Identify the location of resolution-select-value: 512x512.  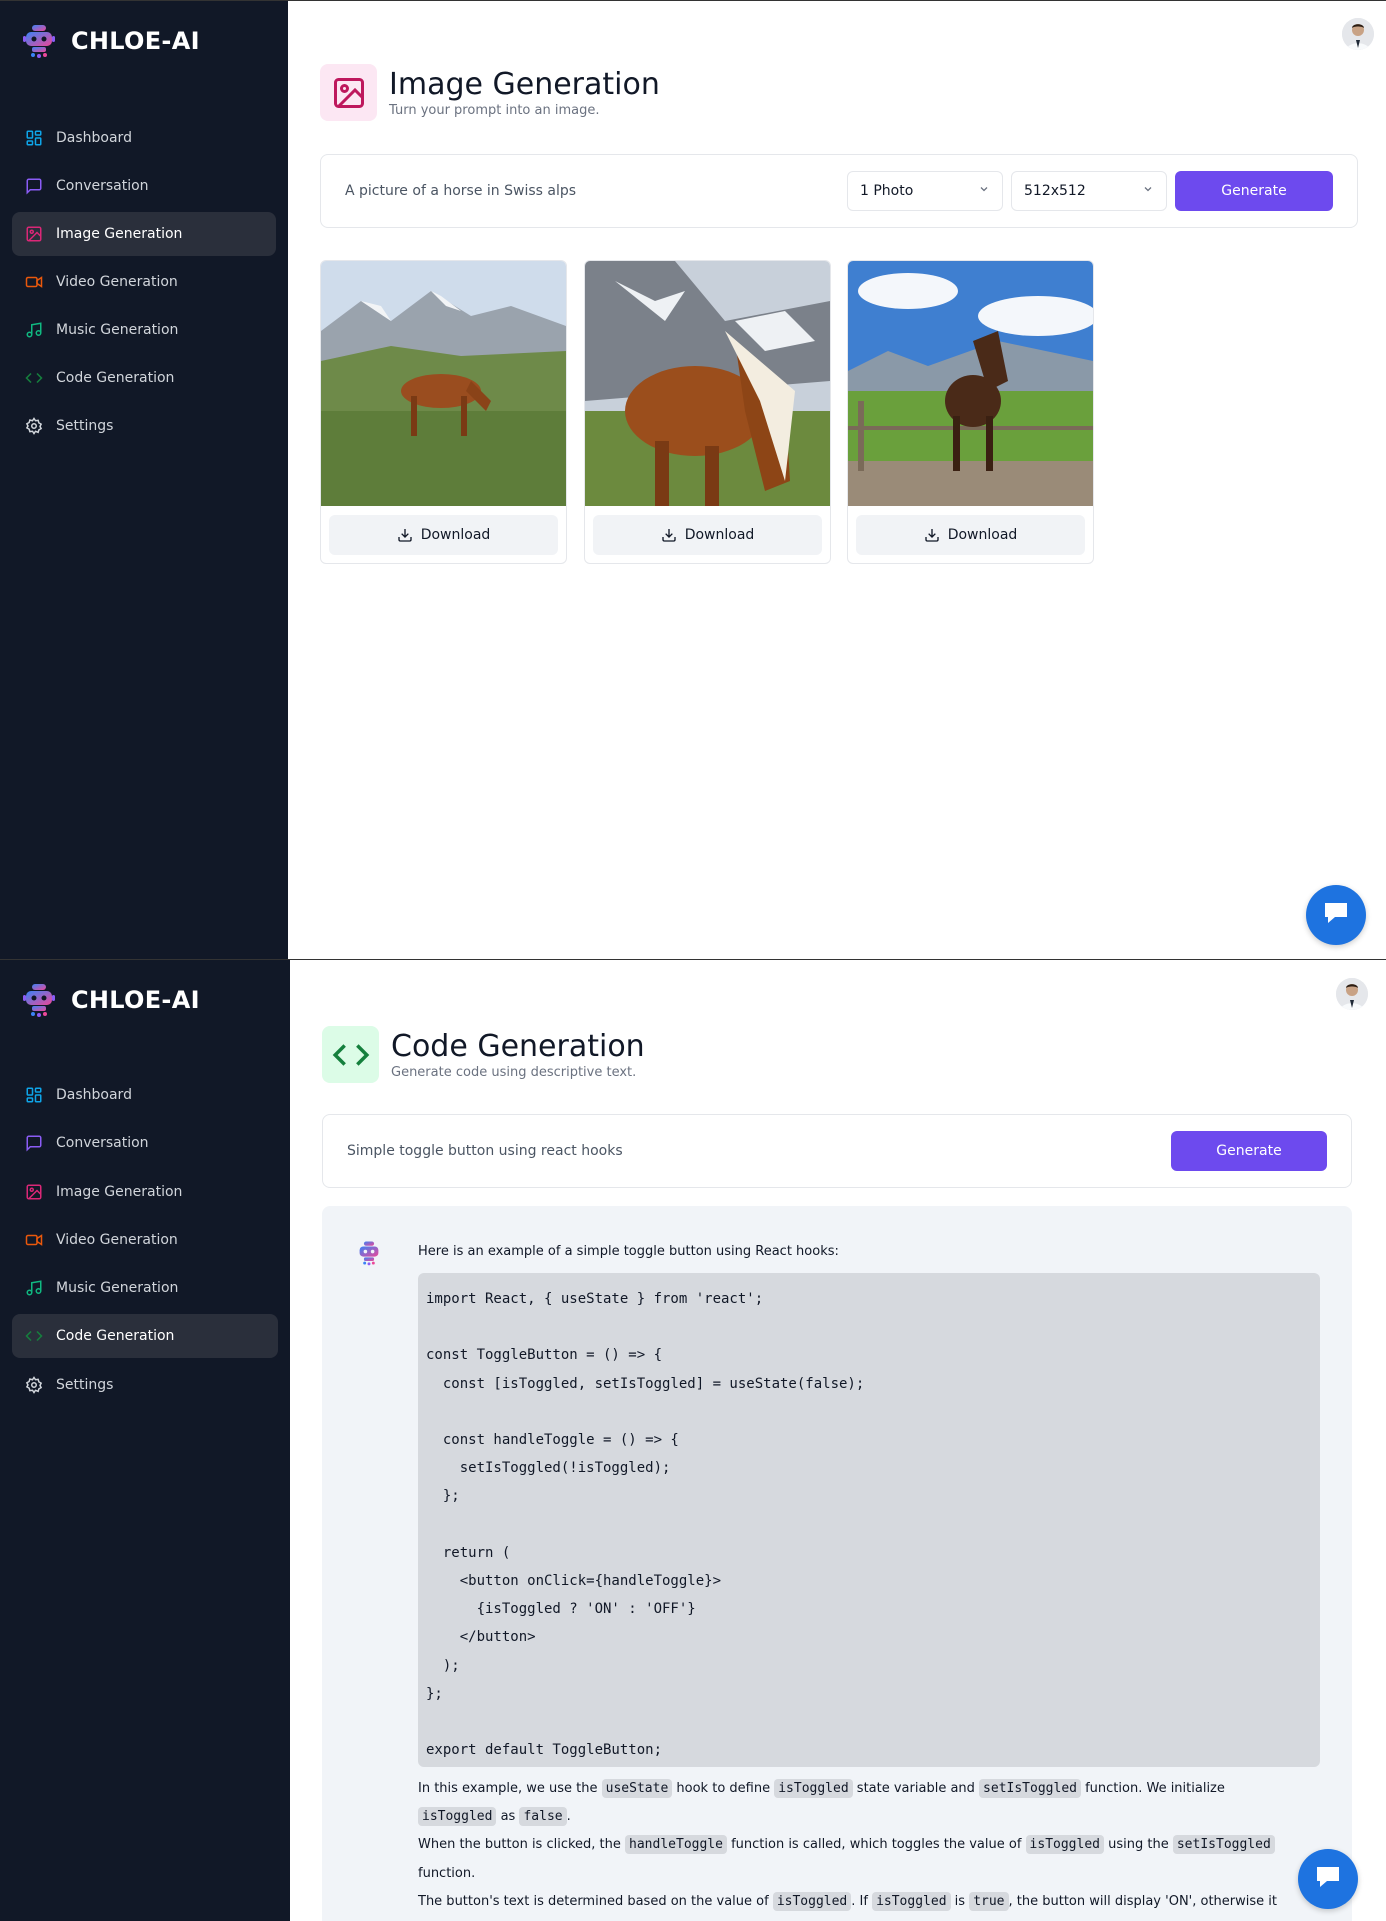
(1055, 191).